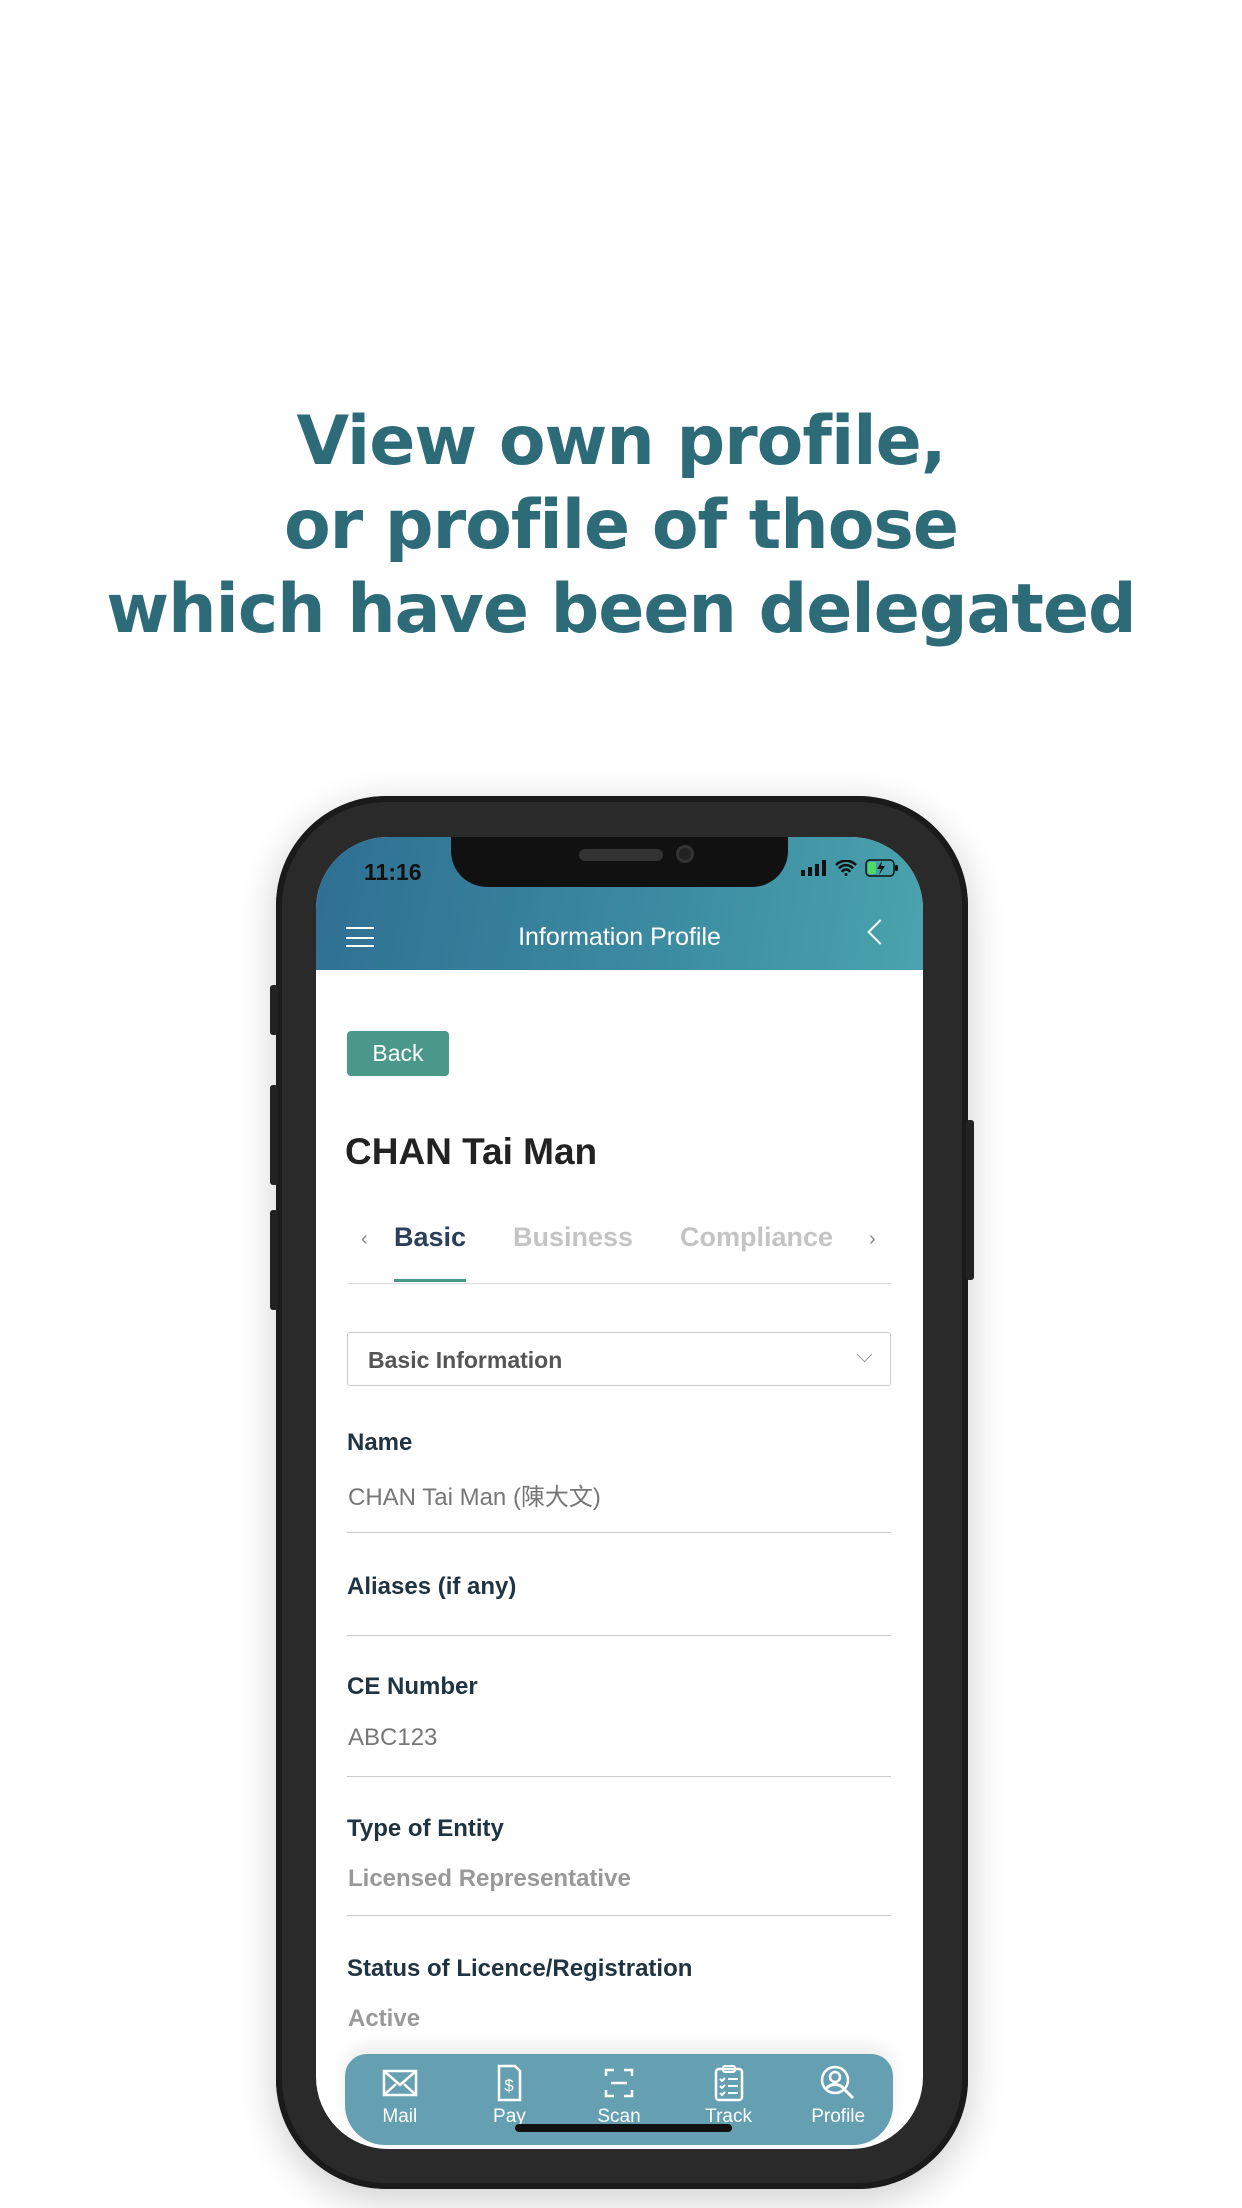 This screenshot has height=2208, width=1242. I want to click on tab-business: Business, so click(573, 1237).